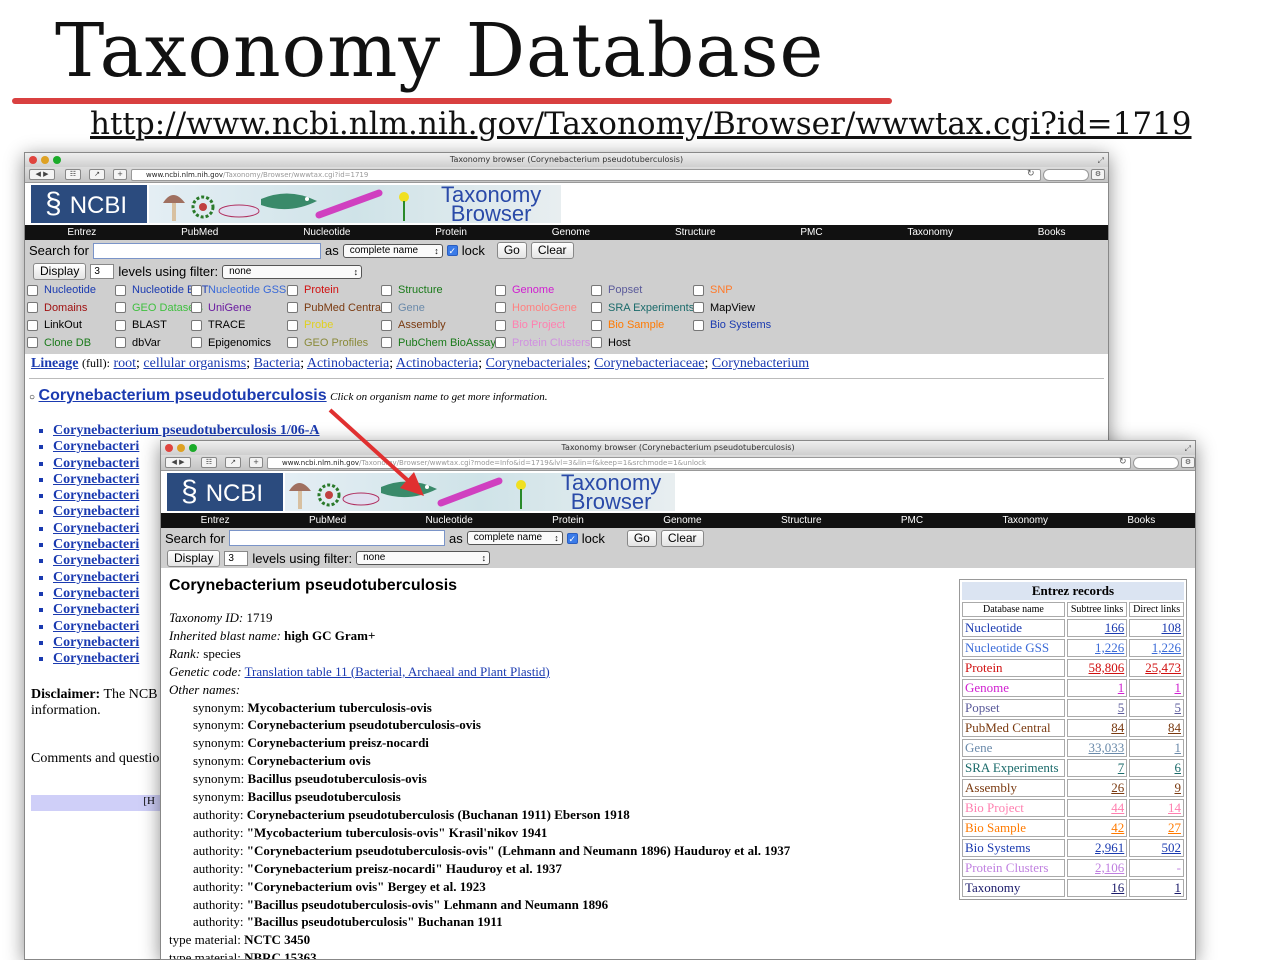  What do you see at coordinates (1013, 768) in the screenshot?
I see `database-name-link: SRA Experiments` at bounding box center [1013, 768].